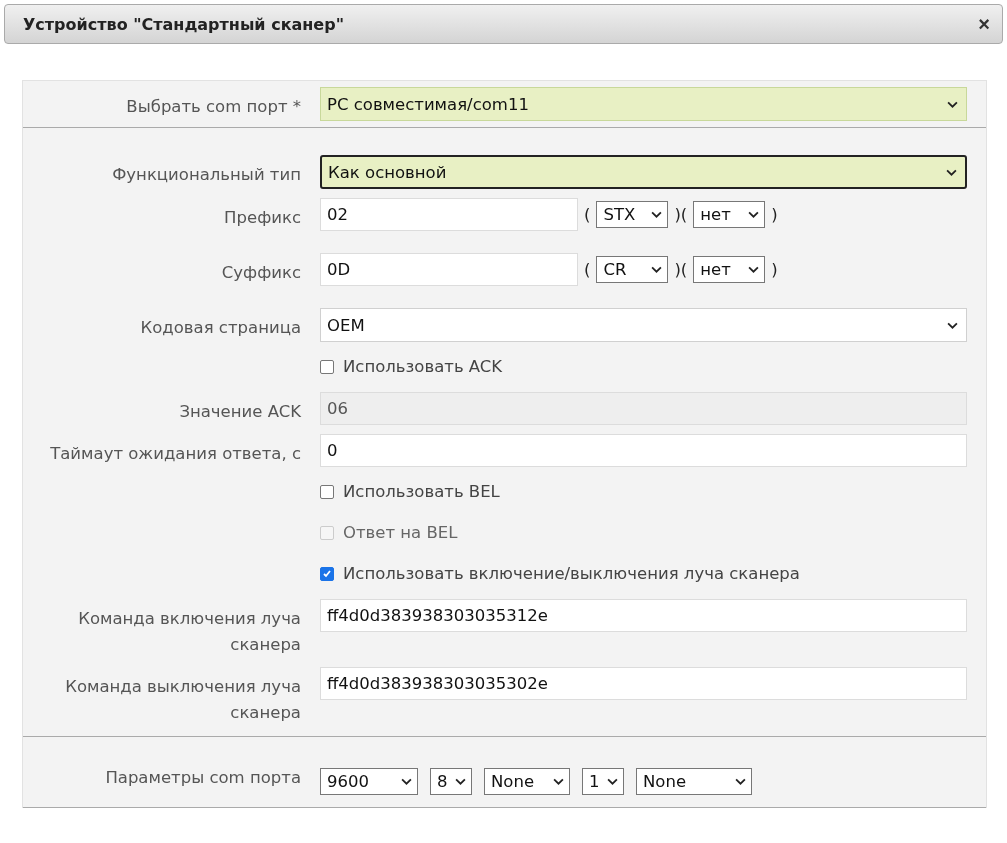 This screenshot has width=1007, height=843. Describe the element at coordinates (213, 106) in the screenshot. I see `field-label: Выбрать com порт *` at that location.